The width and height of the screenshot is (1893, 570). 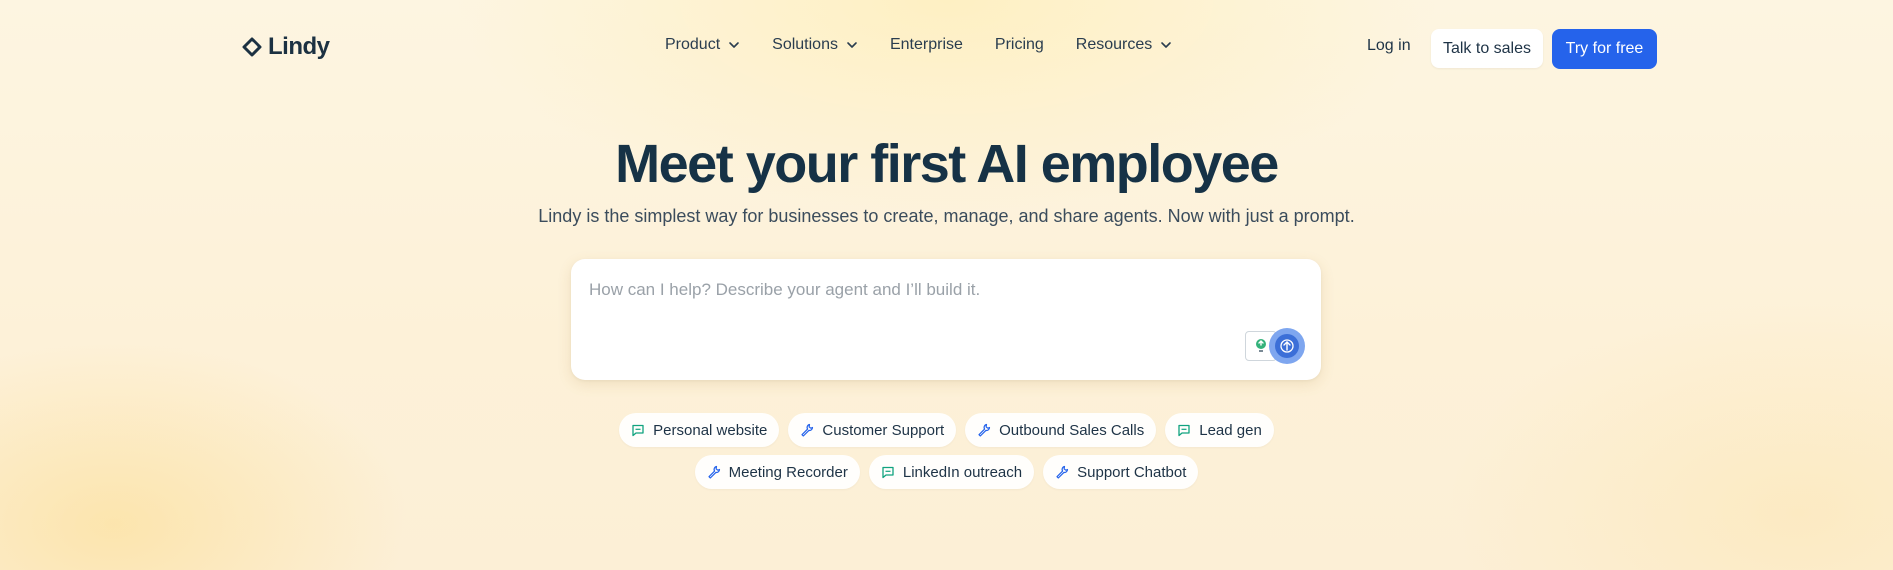 I want to click on suggestion-chip-lead-gen: Lead gen, so click(x=1219, y=430).